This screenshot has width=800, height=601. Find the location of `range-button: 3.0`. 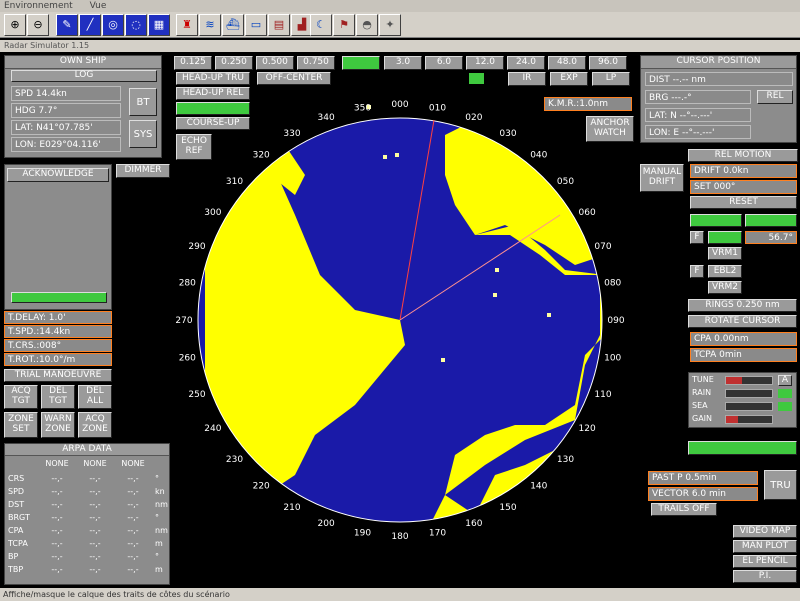

range-button: 3.0 is located at coordinates (403, 63).